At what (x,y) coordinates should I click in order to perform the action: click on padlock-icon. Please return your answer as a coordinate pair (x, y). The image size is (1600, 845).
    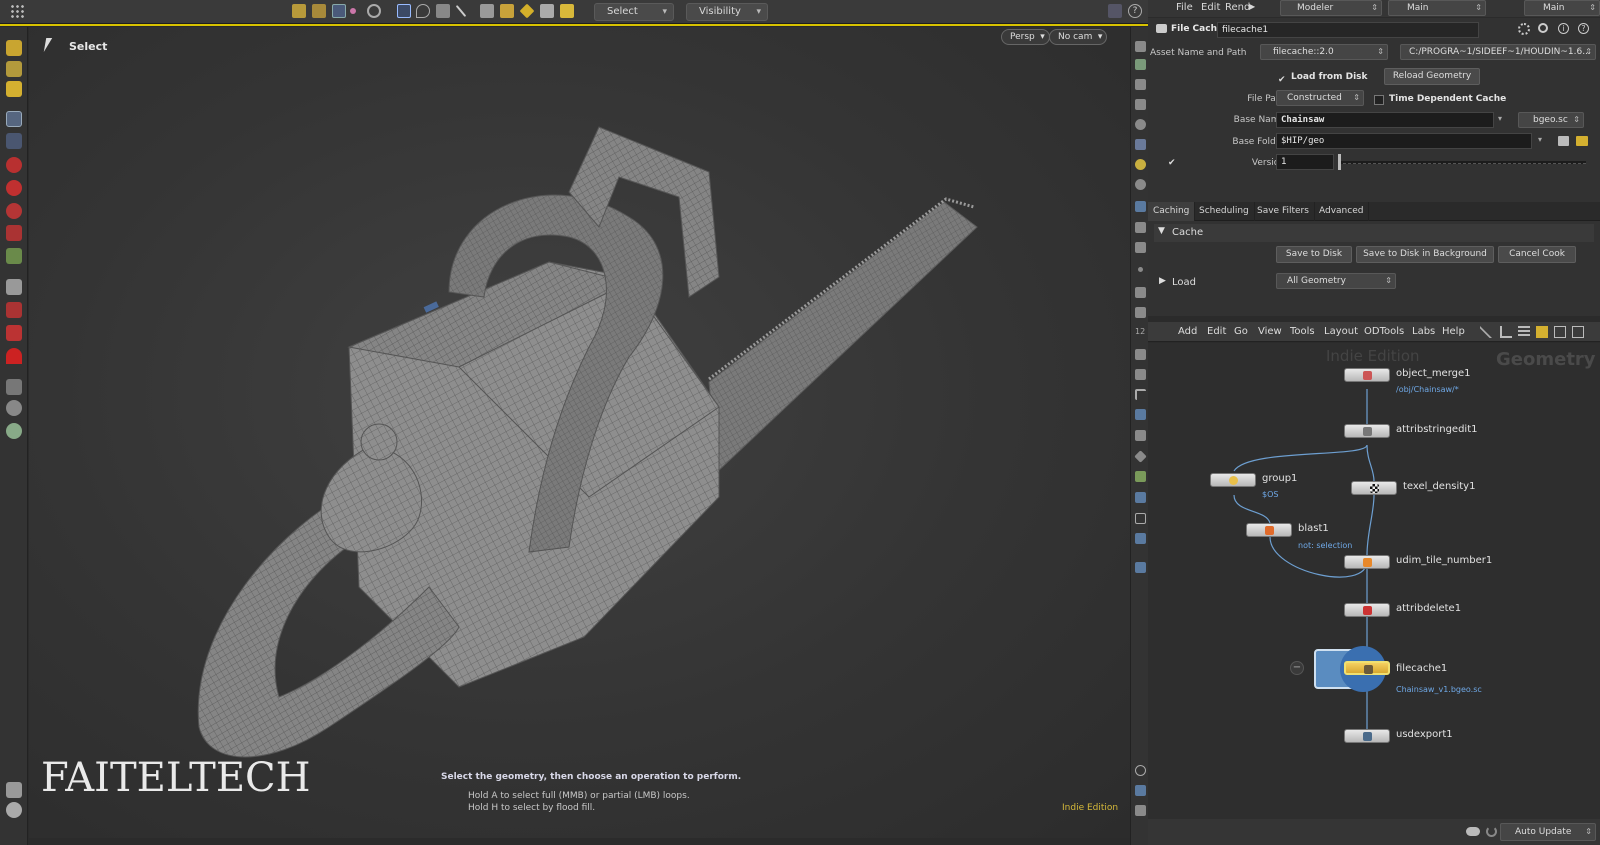
    Looking at the image, I should click on (1140, 84).